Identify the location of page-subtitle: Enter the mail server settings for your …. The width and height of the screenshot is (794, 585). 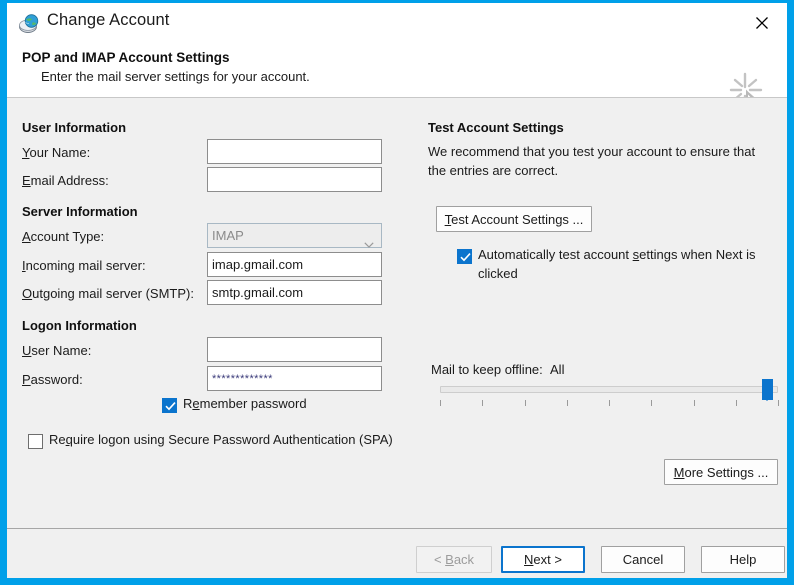
(175, 76).